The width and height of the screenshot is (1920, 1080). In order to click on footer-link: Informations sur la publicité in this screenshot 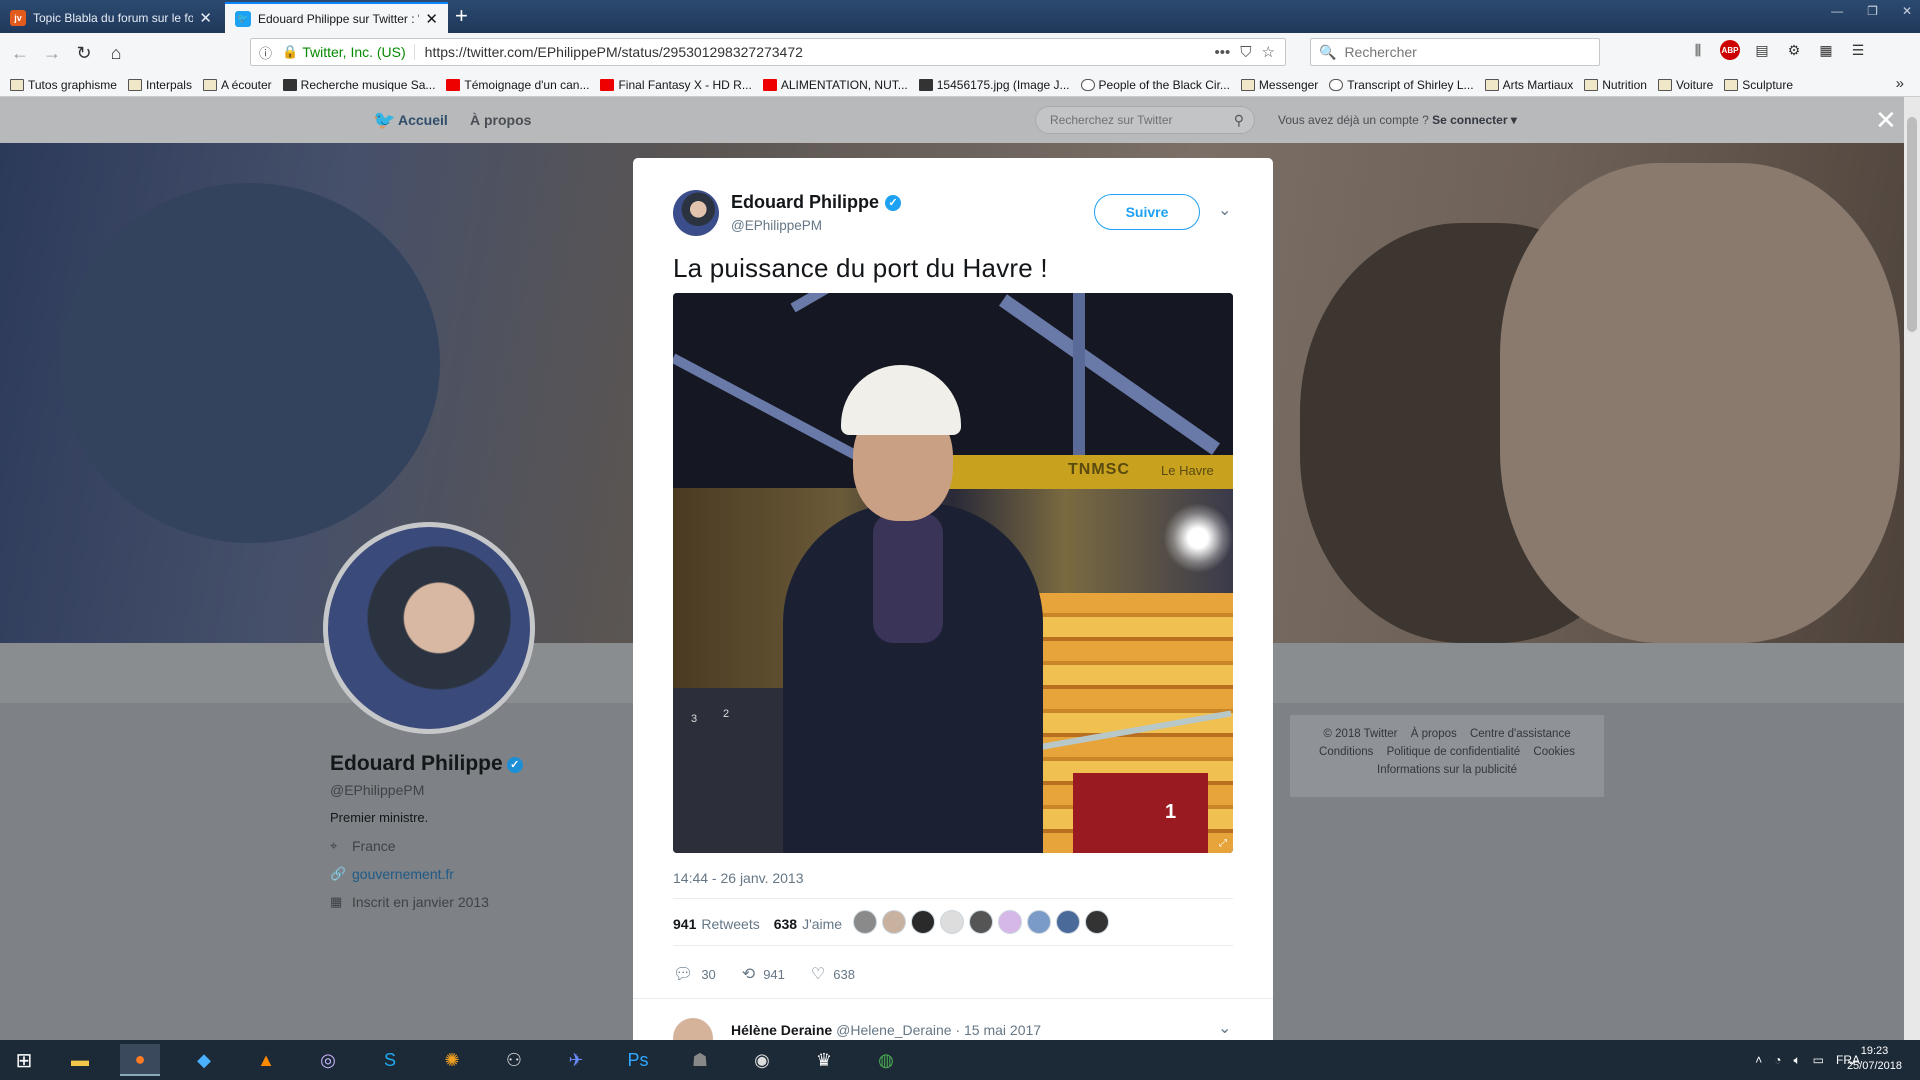, I will do `click(1447, 770)`.